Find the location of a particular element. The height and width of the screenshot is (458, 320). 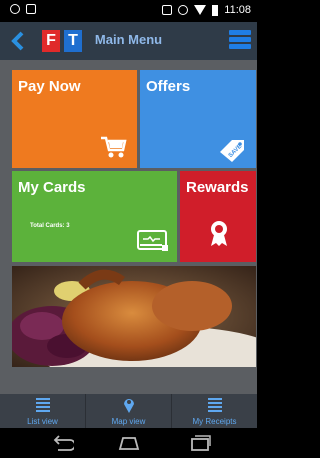

rewards-tile: Rewards is located at coordinates (218, 216).